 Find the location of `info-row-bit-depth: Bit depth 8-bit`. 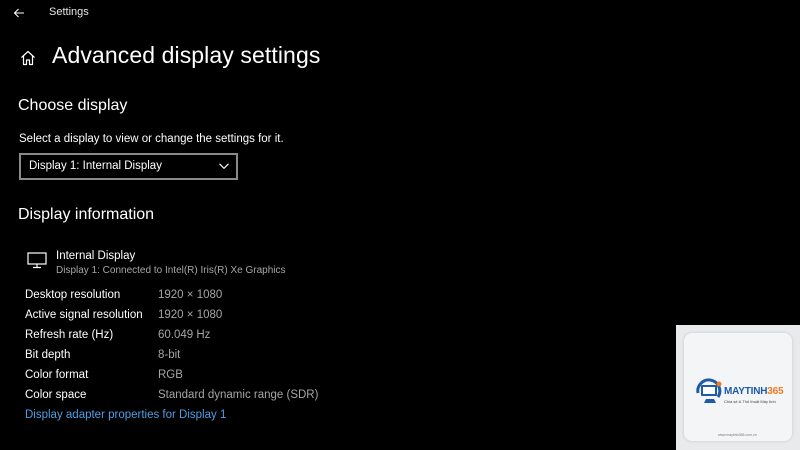

info-row-bit-depth: Bit depth 8-bit is located at coordinates (225, 358).